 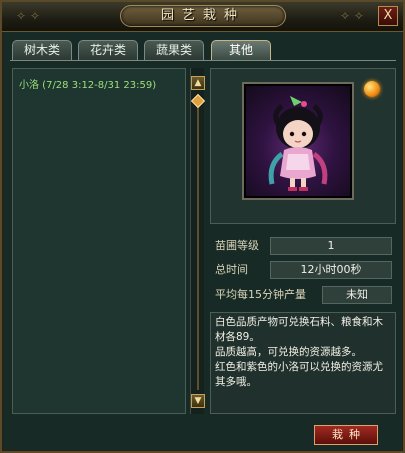 What do you see at coordinates (174, 50) in the screenshot?
I see `tab-vegetables: 蔬果类` at bounding box center [174, 50].